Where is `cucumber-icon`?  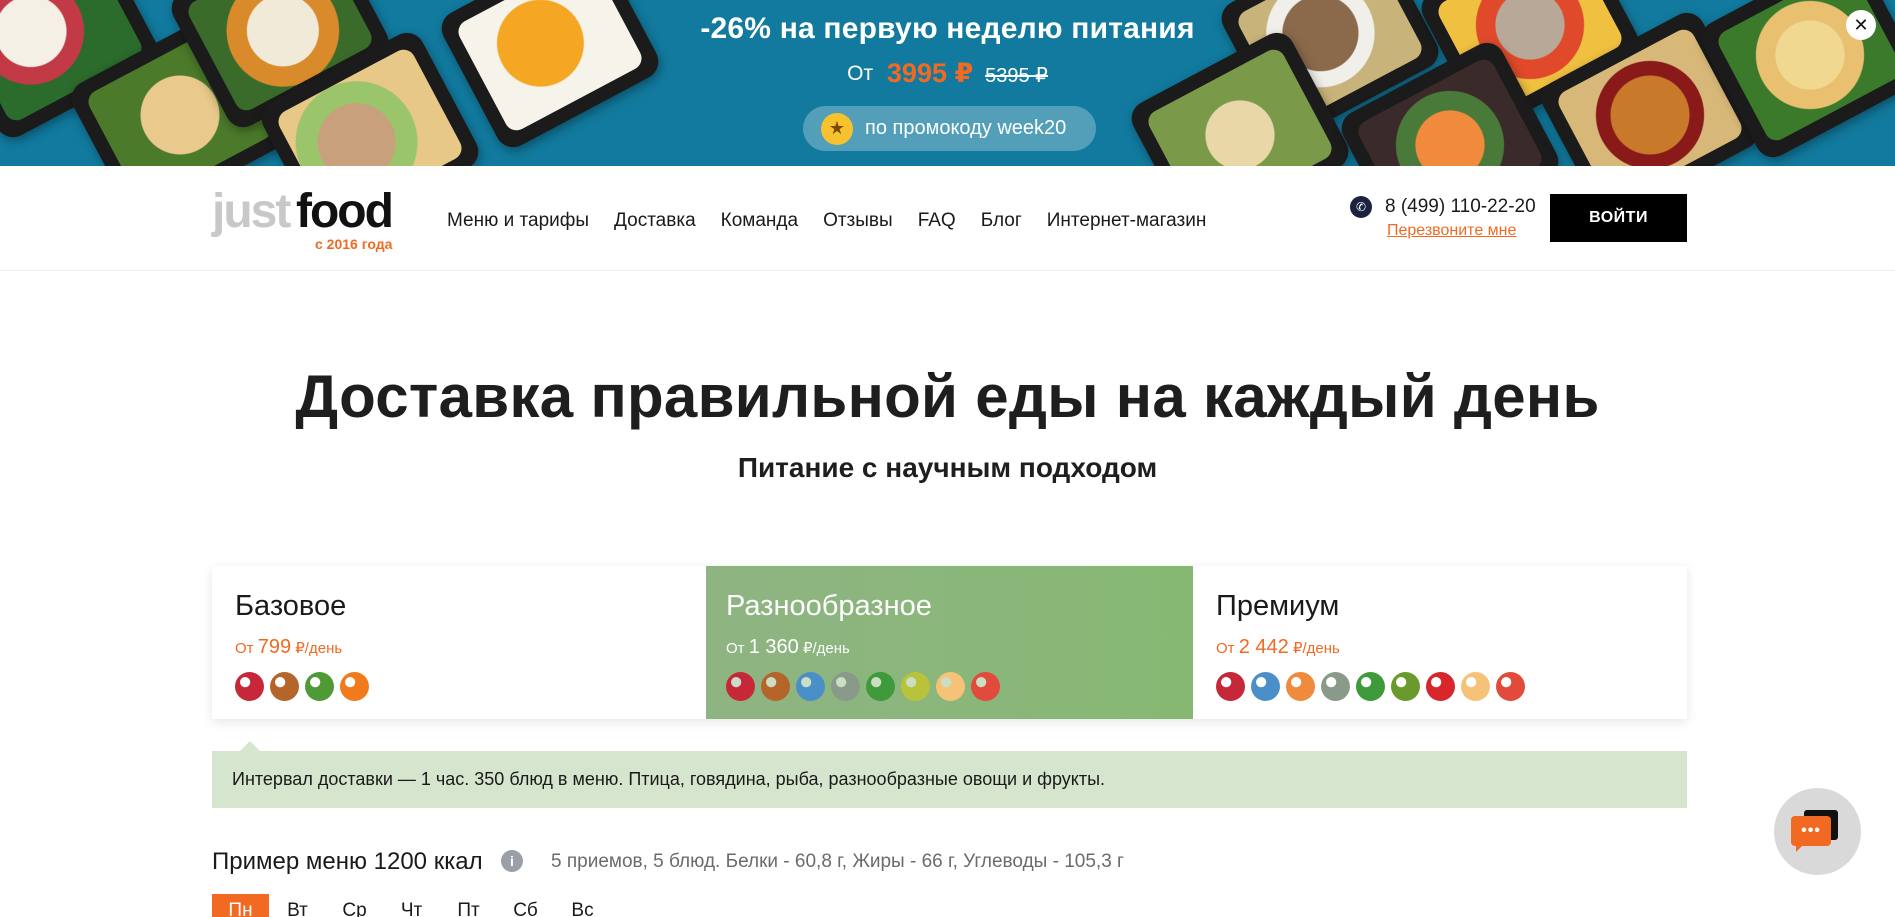 cucumber-icon is located at coordinates (319, 686).